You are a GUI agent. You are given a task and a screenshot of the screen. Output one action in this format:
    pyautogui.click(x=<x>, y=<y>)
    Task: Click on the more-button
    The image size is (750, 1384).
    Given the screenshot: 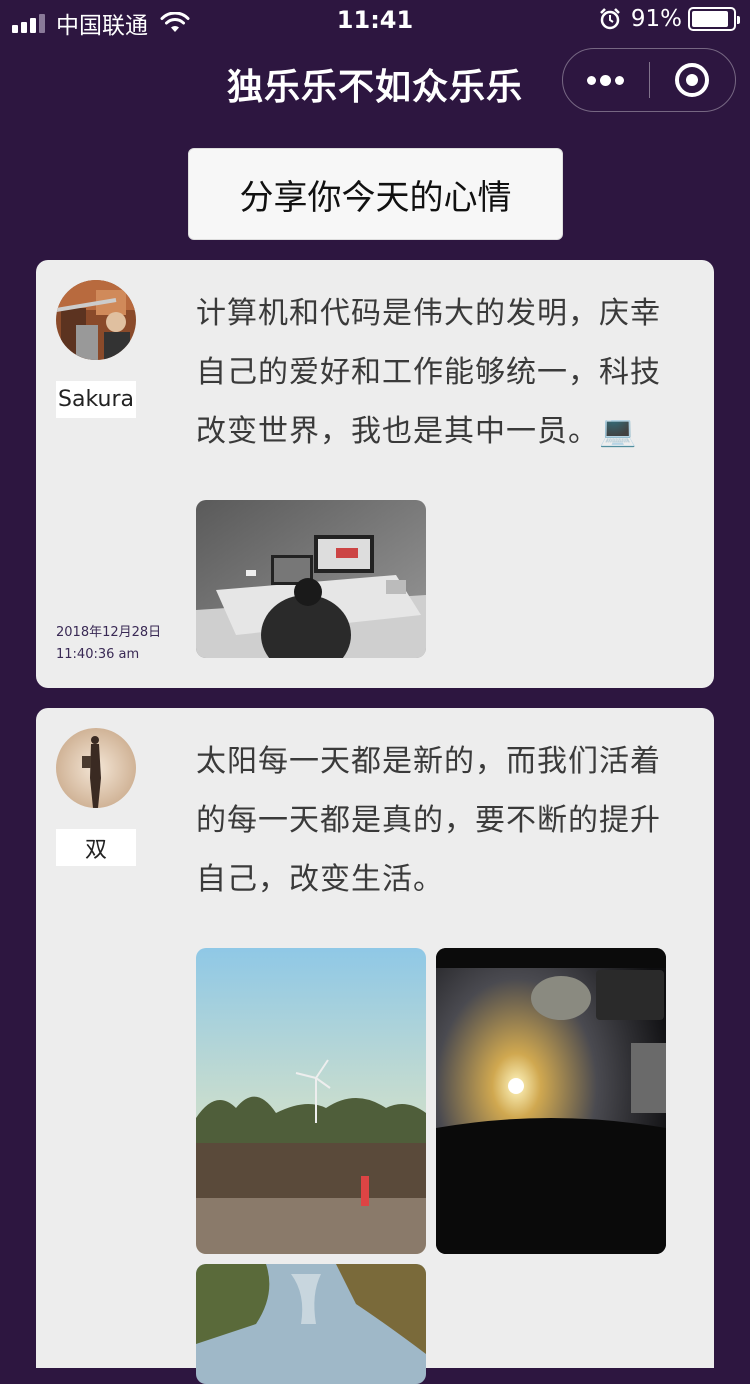 What is the action you would take?
    pyautogui.click(x=606, y=80)
    